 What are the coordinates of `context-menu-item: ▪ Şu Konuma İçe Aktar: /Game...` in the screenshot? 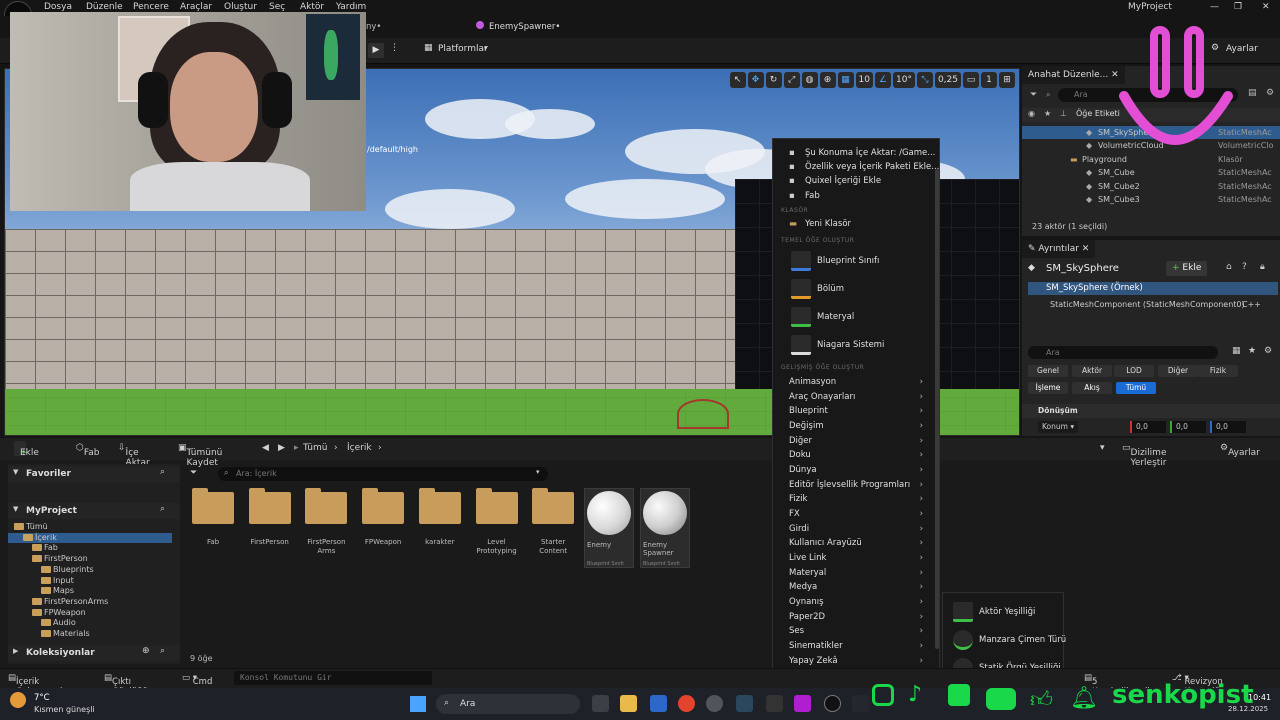 It's located at (854, 153).